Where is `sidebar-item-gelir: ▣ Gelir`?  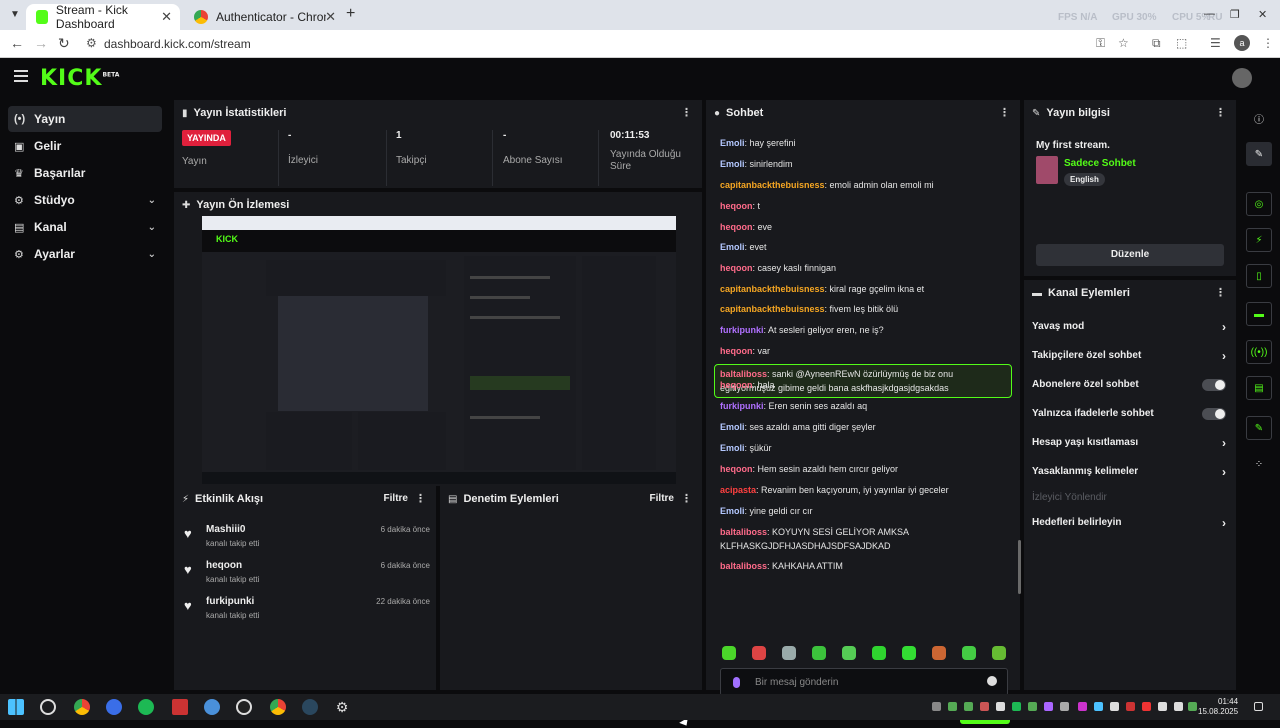 sidebar-item-gelir: ▣ Gelir is located at coordinates (85, 146).